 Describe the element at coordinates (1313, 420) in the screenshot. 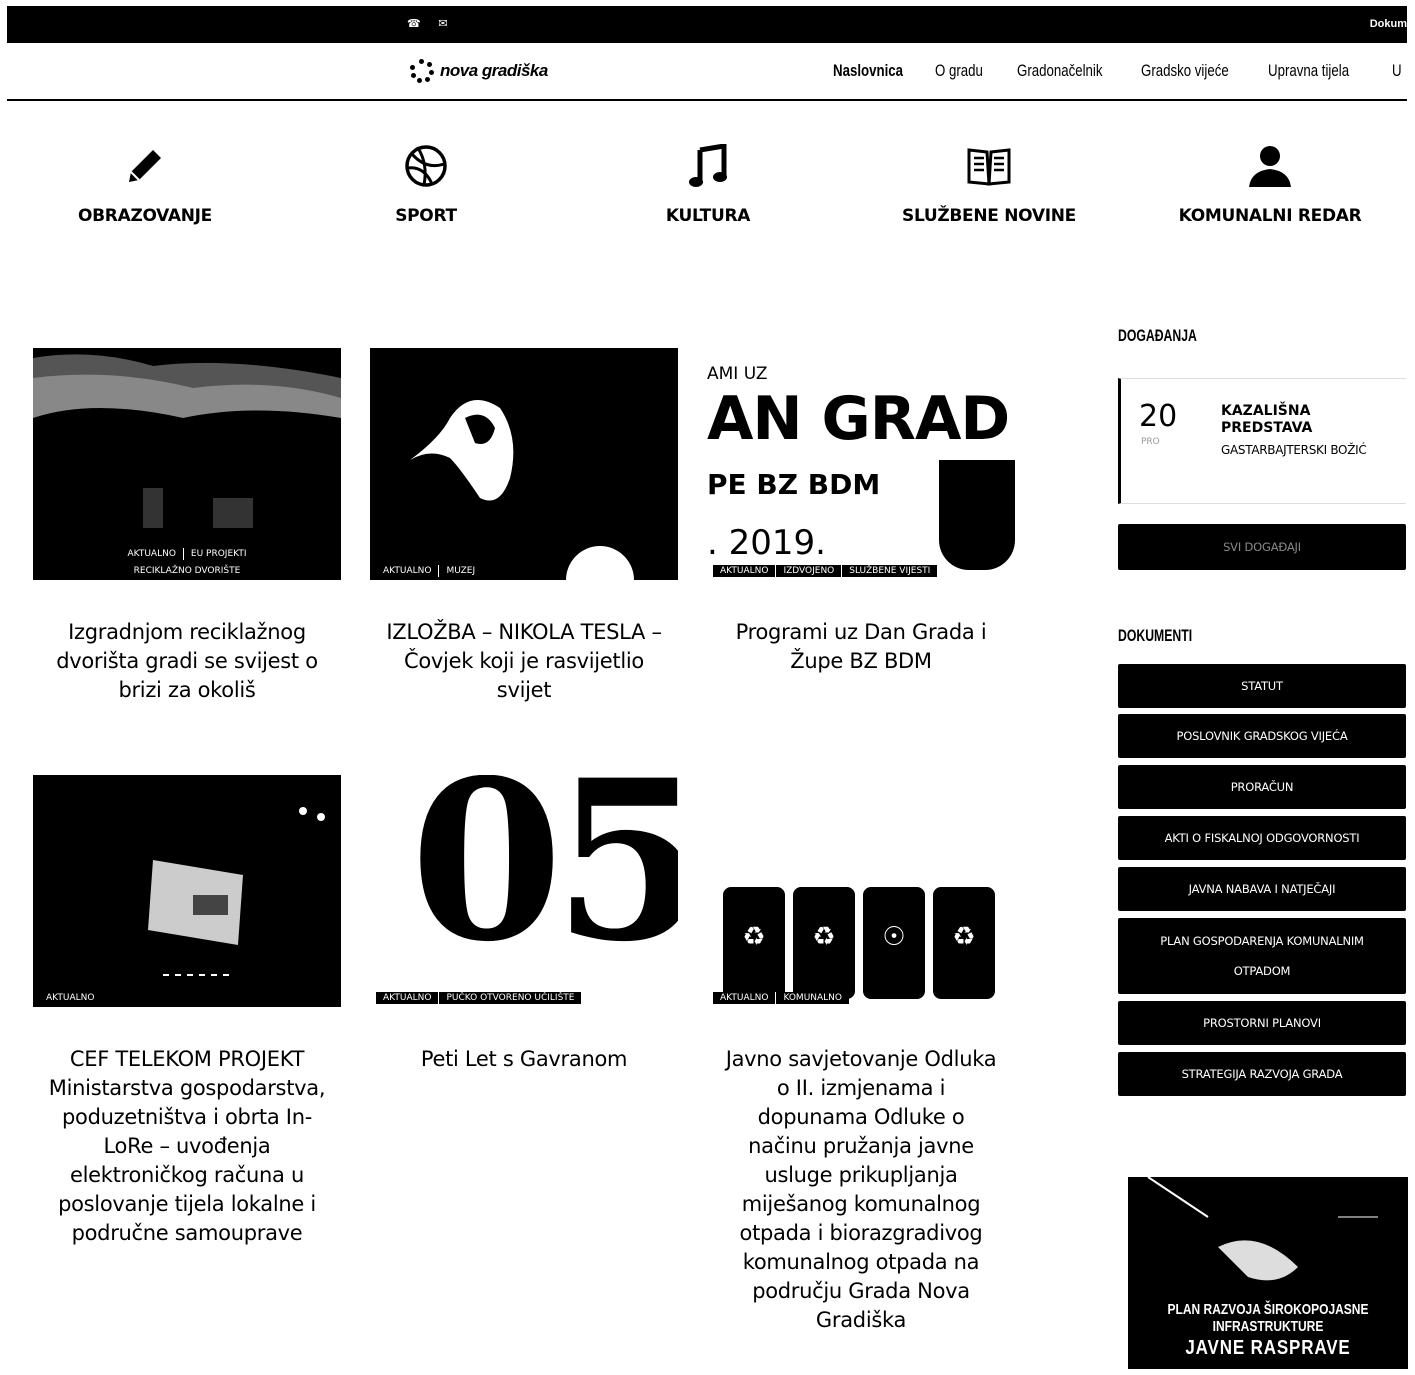

I see `event-title: KAZALIŠNA PREDSTAVA` at that location.